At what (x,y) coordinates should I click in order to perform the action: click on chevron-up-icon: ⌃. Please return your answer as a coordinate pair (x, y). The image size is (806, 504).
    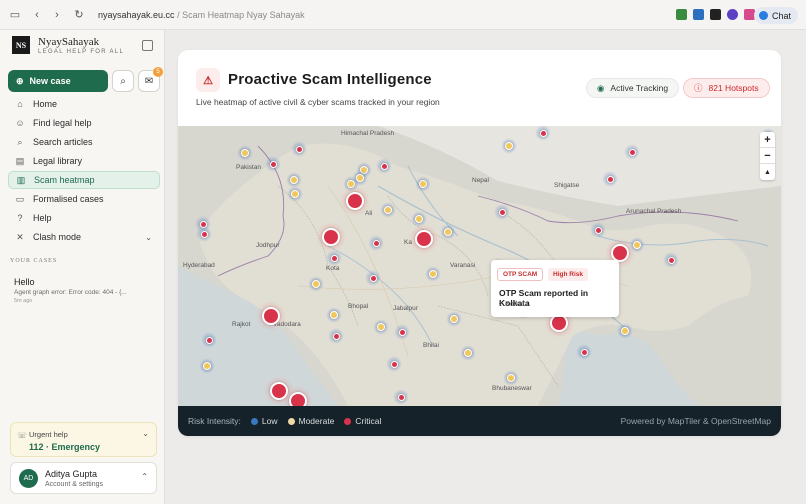
    Looking at the image, I should click on (144, 476).